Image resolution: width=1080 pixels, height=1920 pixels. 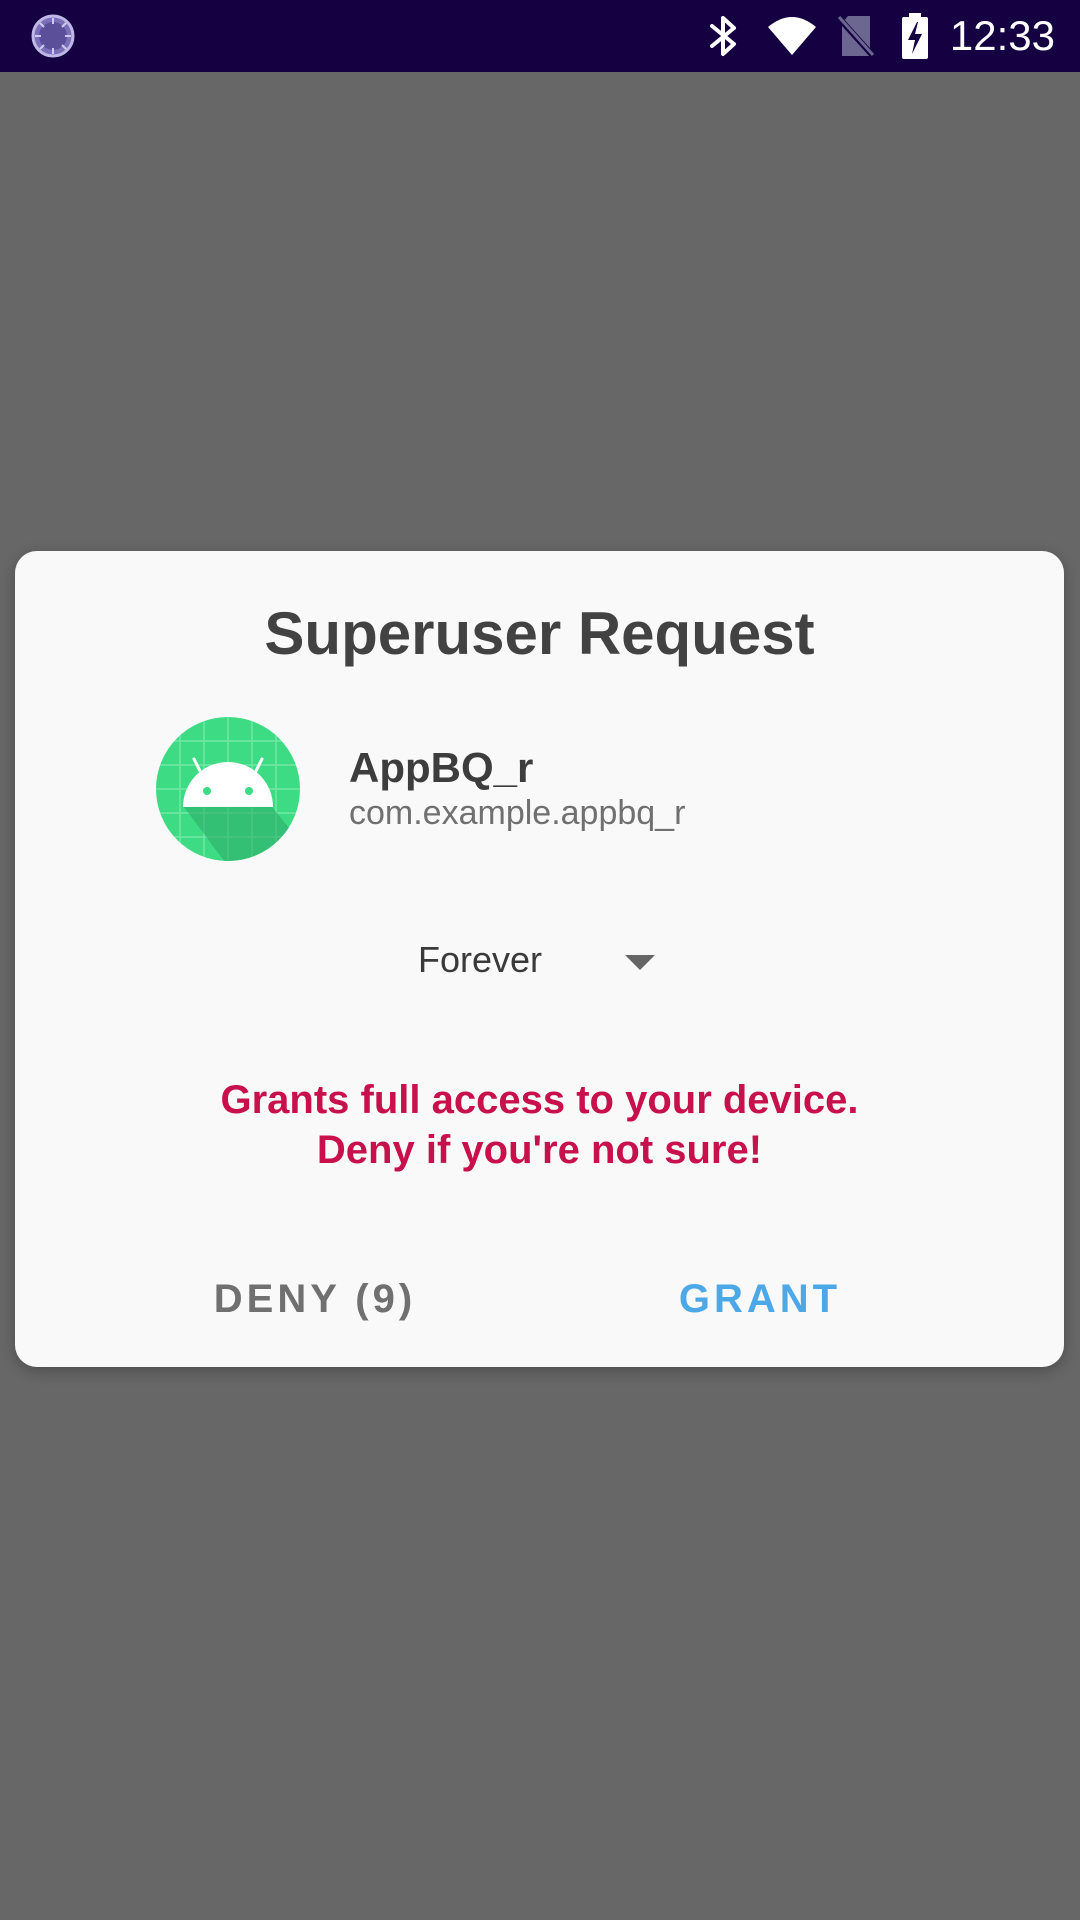 I want to click on battery-charging-icon, so click(x=915, y=36).